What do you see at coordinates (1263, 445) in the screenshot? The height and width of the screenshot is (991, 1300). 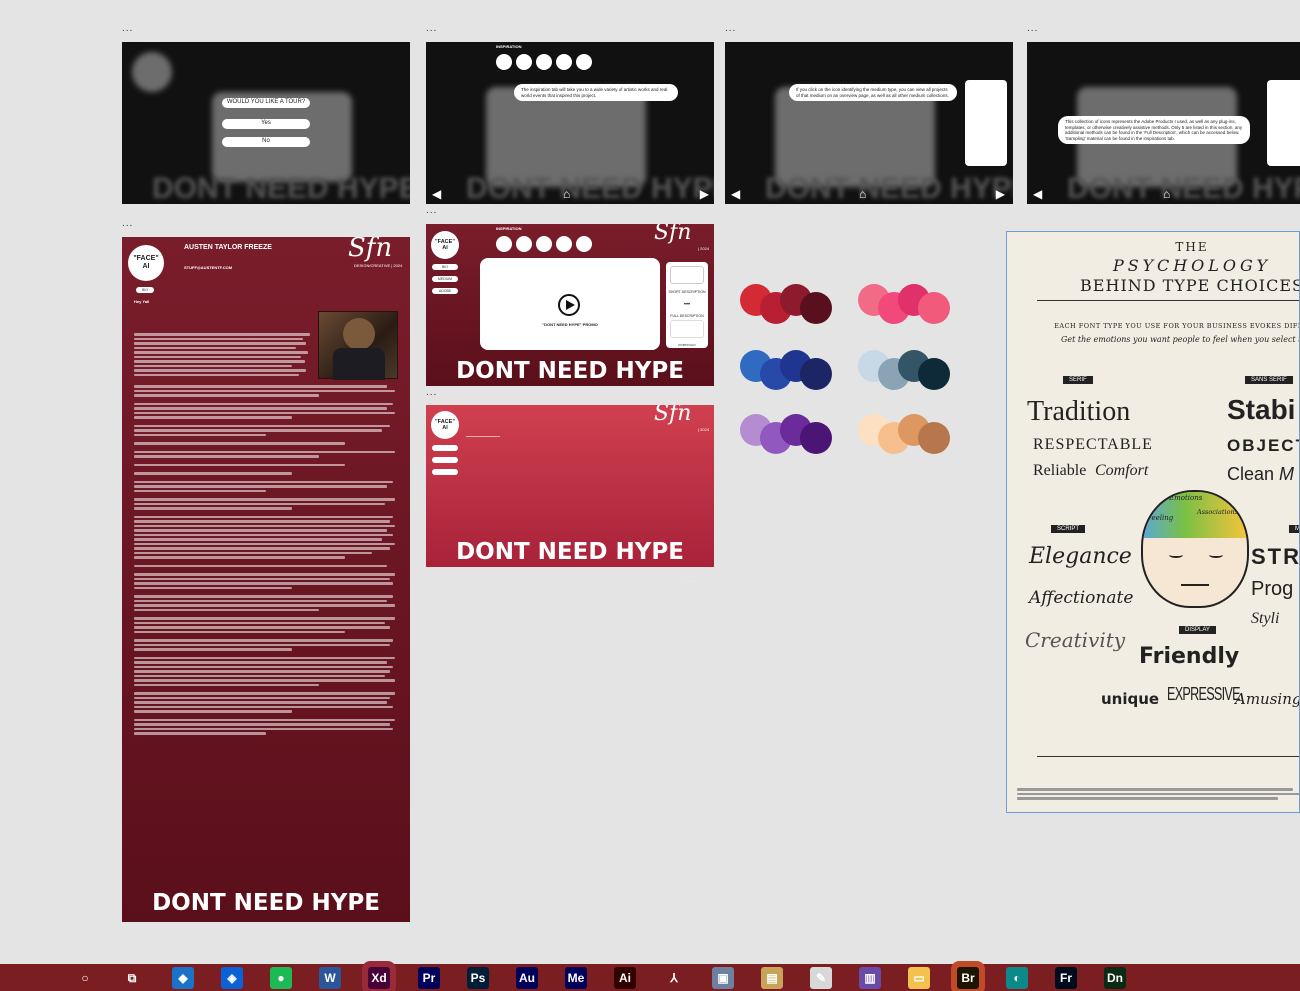 I see `sans-word-objective: OBJECT` at bounding box center [1263, 445].